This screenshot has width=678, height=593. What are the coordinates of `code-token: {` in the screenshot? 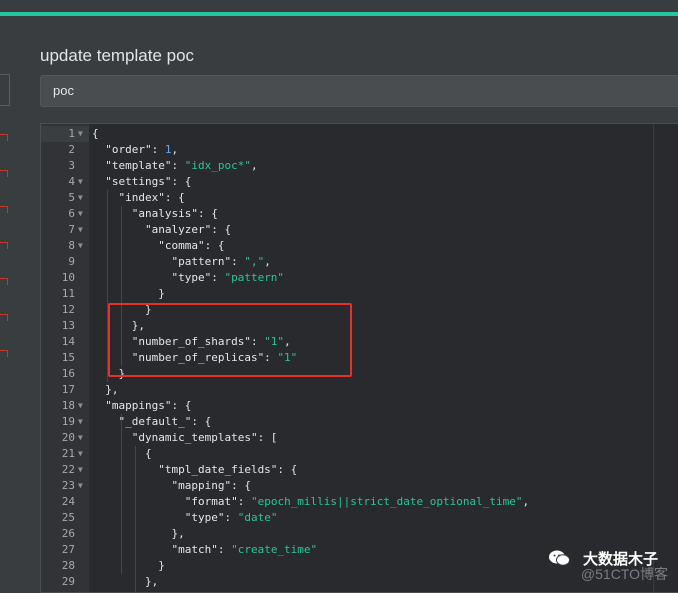 It's located at (122, 453).